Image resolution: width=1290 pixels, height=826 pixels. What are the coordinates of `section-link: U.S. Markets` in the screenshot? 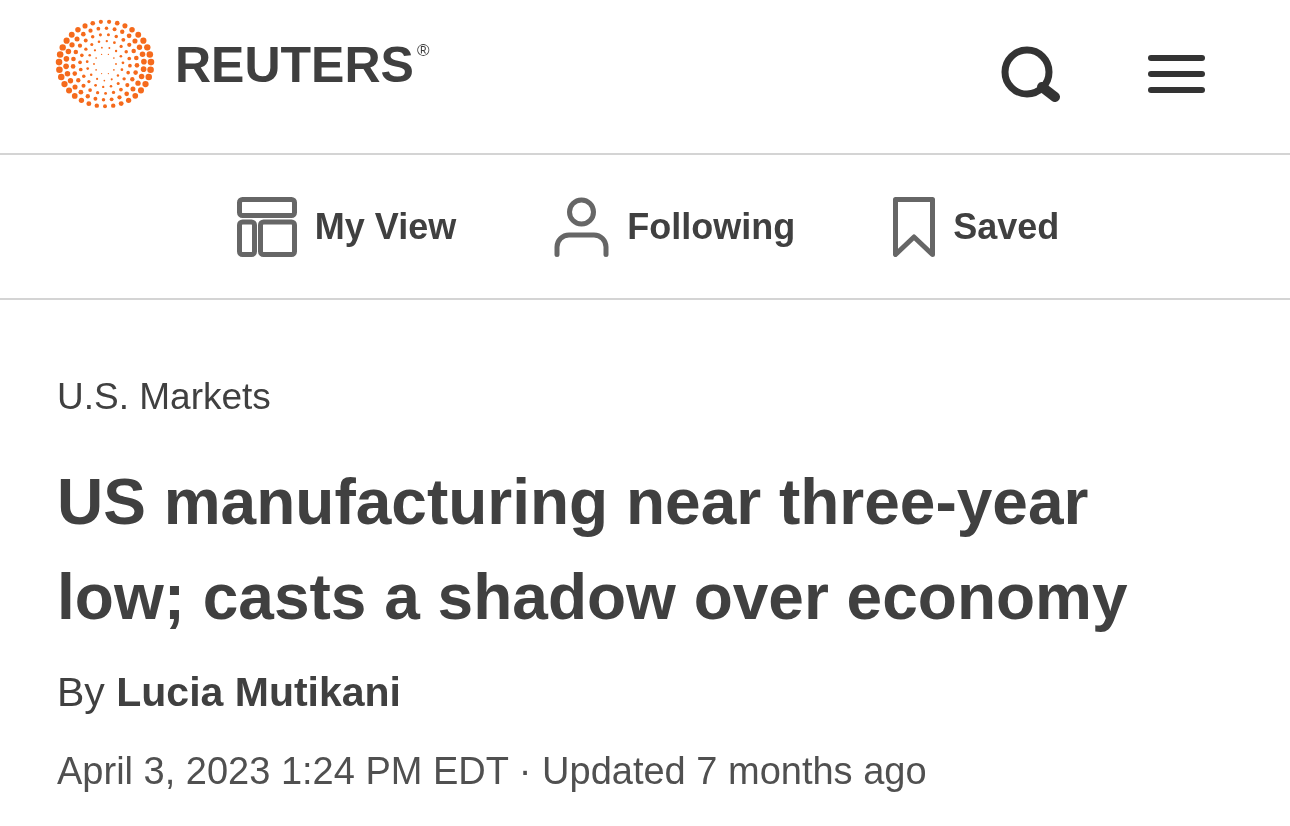 It's located at (164, 397).